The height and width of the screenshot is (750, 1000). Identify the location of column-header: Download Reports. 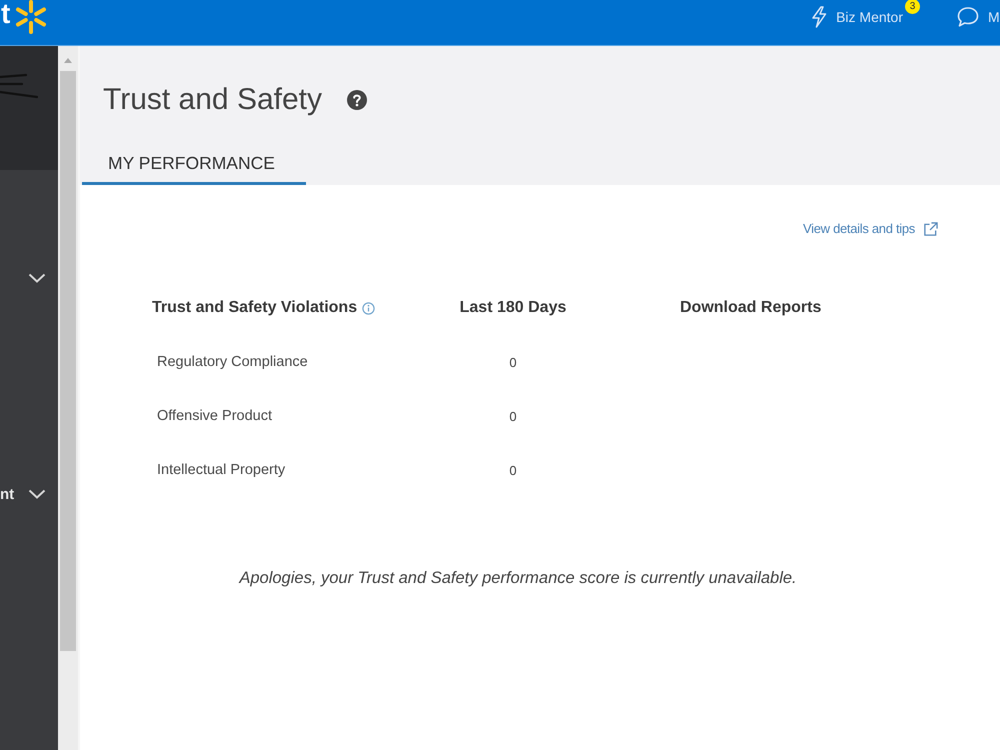
(751, 308).